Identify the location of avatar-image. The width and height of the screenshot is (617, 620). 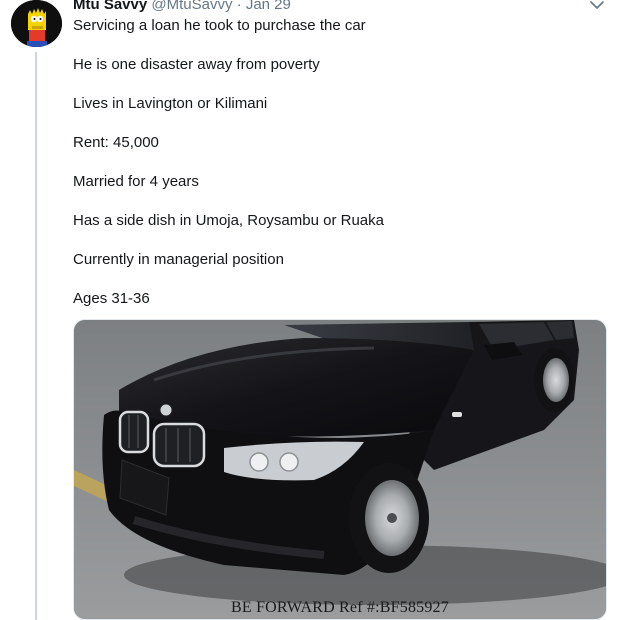
(36, 23).